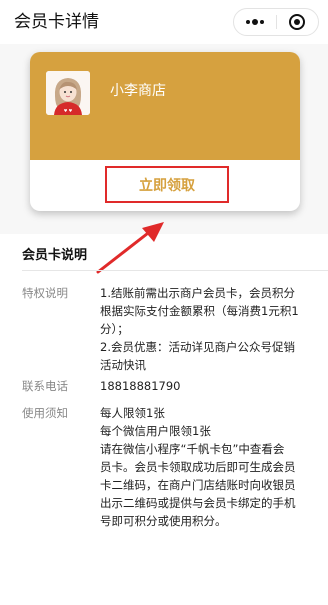 The height and width of the screenshot is (605, 328). Describe the element at coordinates (255, 22) in the screenshot. I see `more-dots-icon` at that location.